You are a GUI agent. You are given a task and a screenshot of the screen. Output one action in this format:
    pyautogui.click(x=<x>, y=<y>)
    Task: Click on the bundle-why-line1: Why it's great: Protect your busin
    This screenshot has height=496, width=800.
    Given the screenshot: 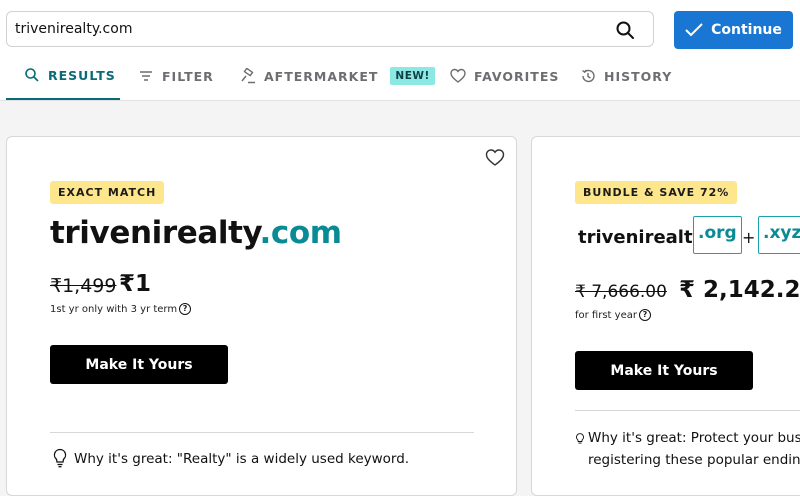 What is the action you would take?
    pyautogui.click(x=694, y=438)
    